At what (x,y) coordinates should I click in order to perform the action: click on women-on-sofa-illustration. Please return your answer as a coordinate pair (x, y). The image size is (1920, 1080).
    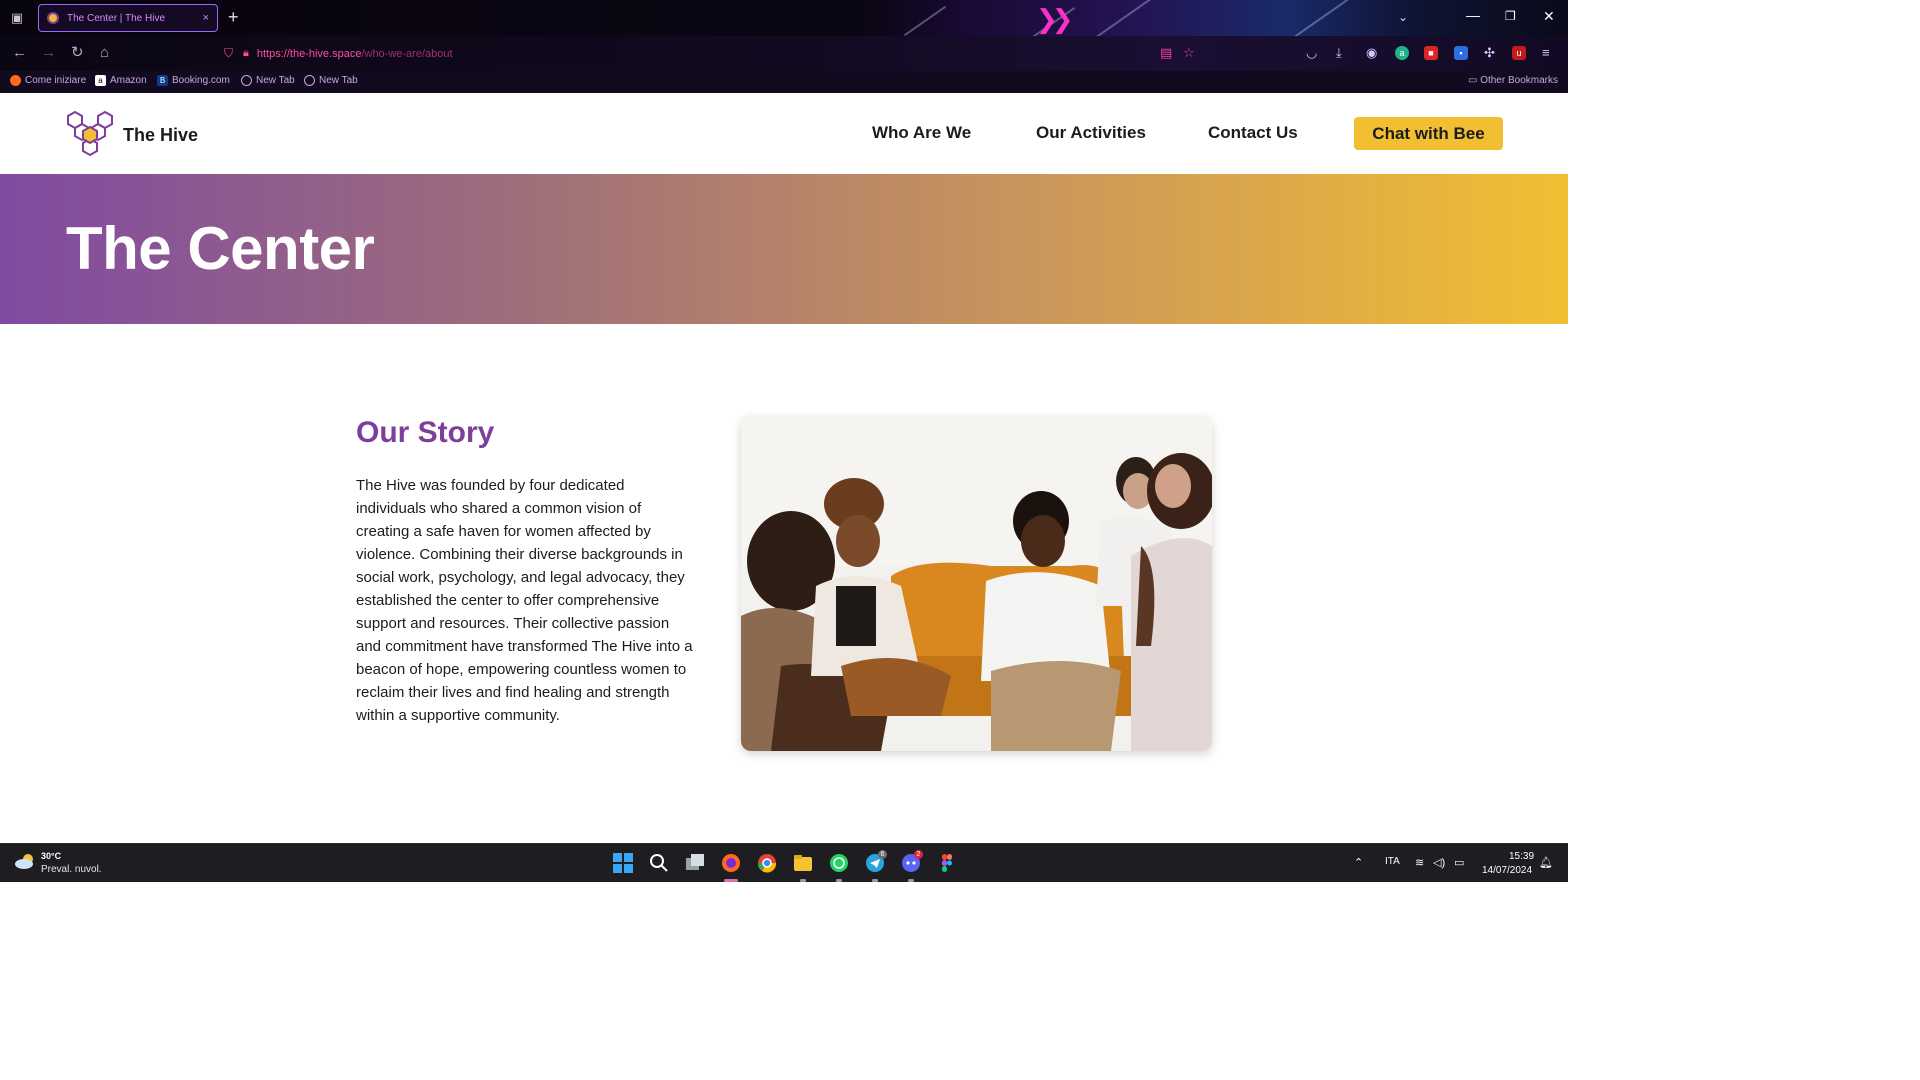
    Looking at the image, I should click on (976, 583).